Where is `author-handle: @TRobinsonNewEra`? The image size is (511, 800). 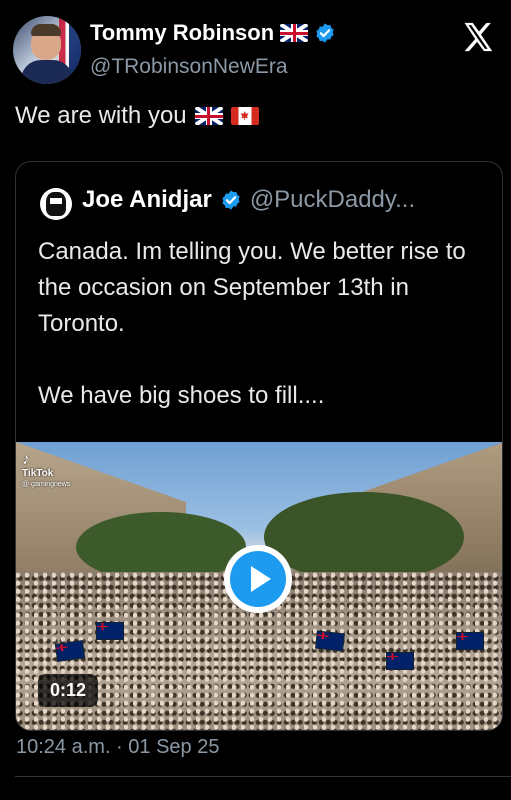 author-handle: @TRobinsonNewEra is located at coordinates (189, 67).